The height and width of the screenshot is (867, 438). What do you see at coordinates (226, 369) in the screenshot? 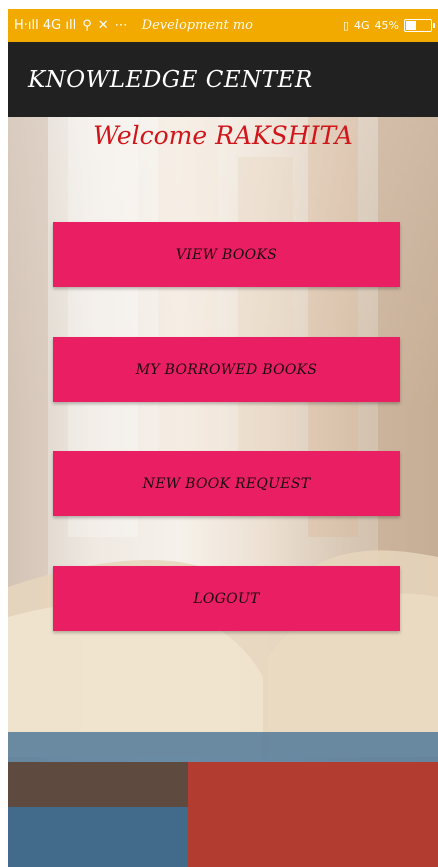
I see `my-borrowed-books-button: MY BORROWED BOOKS` at bounding box center [226, 369].